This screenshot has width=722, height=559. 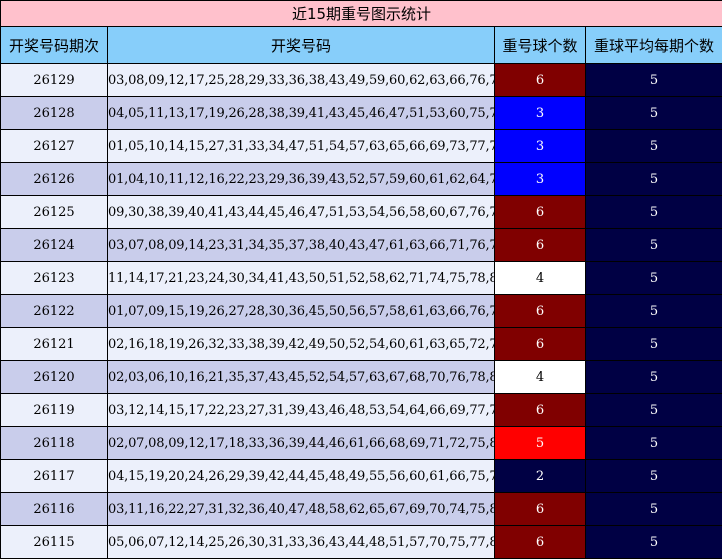 I want to click on period-cell: 26123, so click(x=54, y=278).